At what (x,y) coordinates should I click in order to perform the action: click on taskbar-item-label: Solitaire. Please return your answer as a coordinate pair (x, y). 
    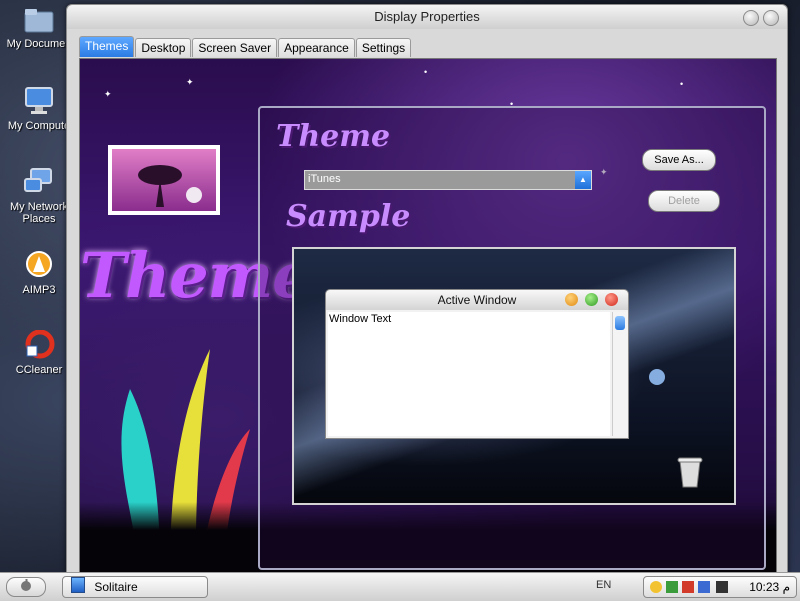
    Looking at the image, I should click on (116, 587).